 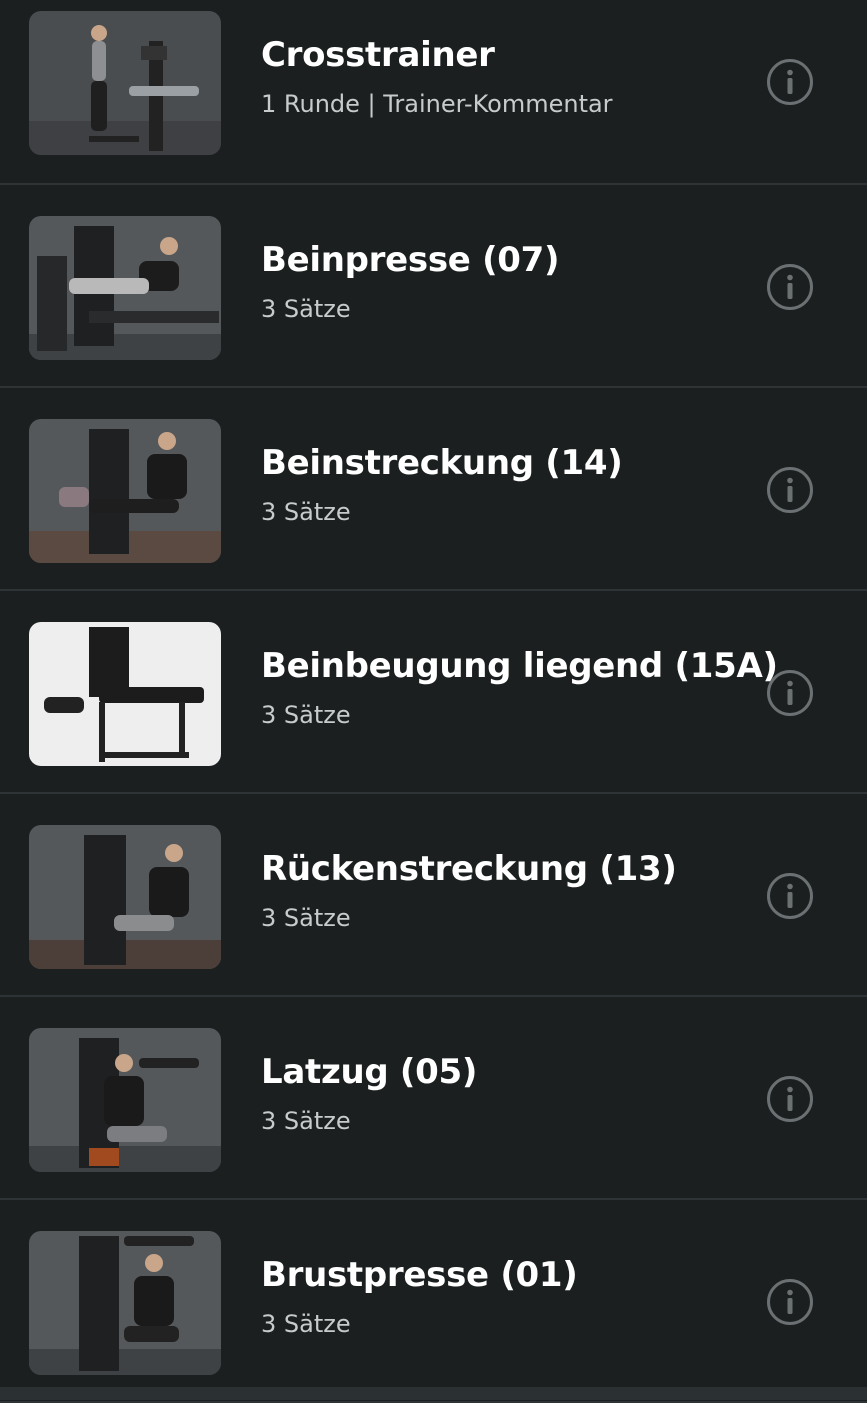 What do you see at coordinates (433, 1098) in the screenshot?
I see `exercise-row-latzug: Latzug (05) 3 Sätze` at bounding box center [433, 1098].